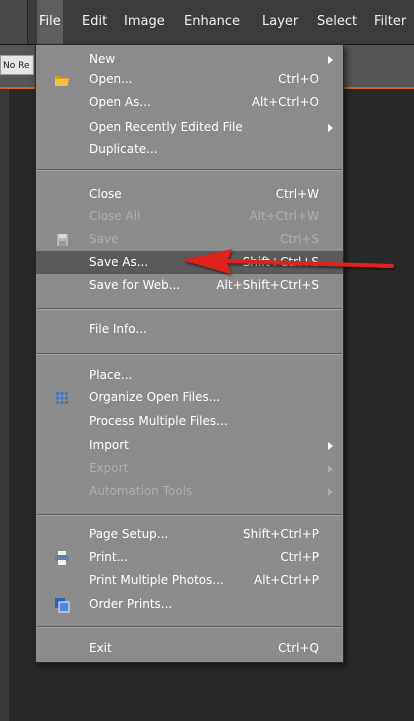  What do you see at coordinates (62, 558) in the screenshot?
I see `printer-icon` at bounding box center [62, 558].